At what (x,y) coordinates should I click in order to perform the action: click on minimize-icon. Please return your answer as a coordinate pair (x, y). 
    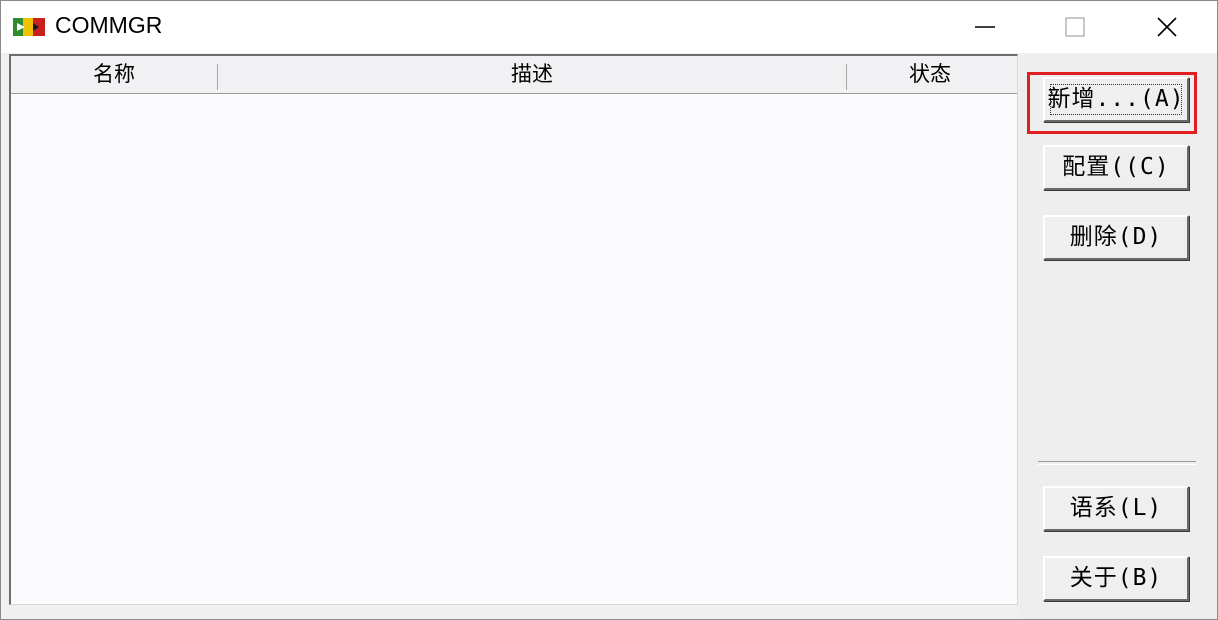
    Looking at the image, I should click on (985, 27).